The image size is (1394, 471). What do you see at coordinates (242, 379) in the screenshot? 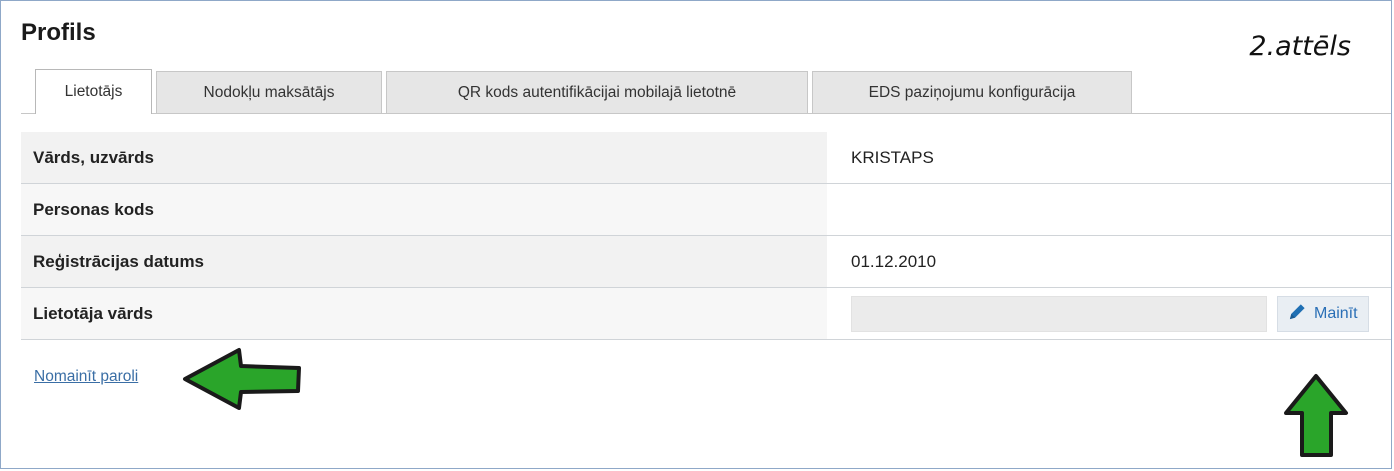
I see `green-arrow-left-icon` at bounding box center [242, 379].